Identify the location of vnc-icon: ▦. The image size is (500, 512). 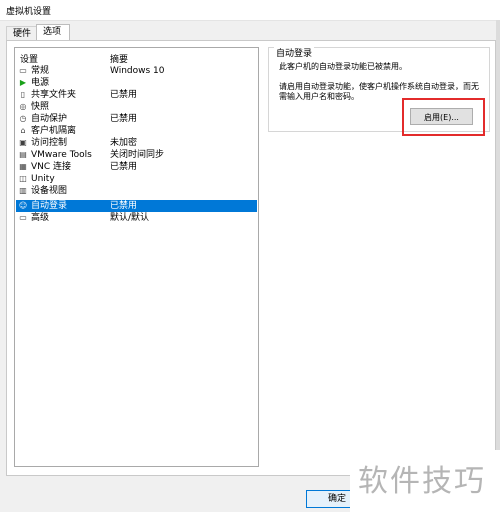
(23, 166).